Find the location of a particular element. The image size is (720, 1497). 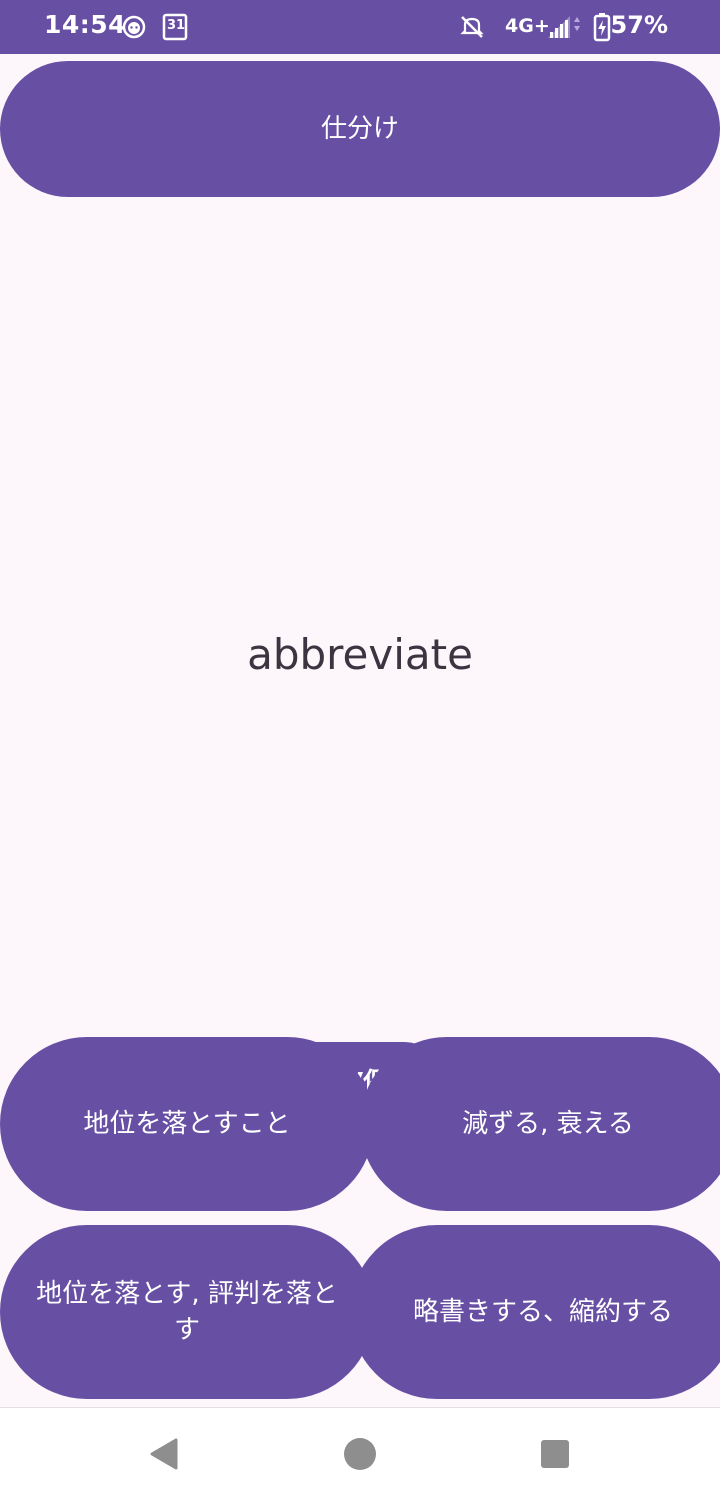

answer-option-1: 地位を落とすこと is located at coordinates (187, 1124).